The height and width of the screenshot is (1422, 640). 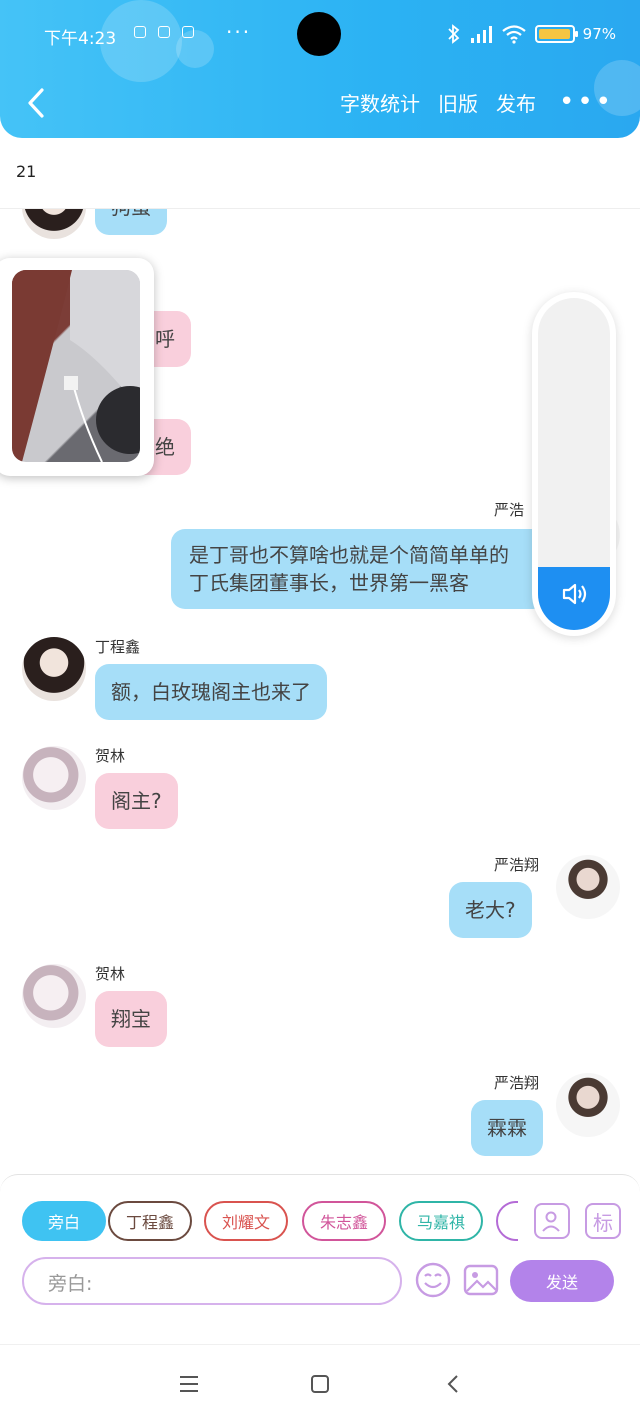 What do you see at coordinates (433, 1280) in the screenshot?
I see `emoji-icon` at bounding box center [433, 1280].